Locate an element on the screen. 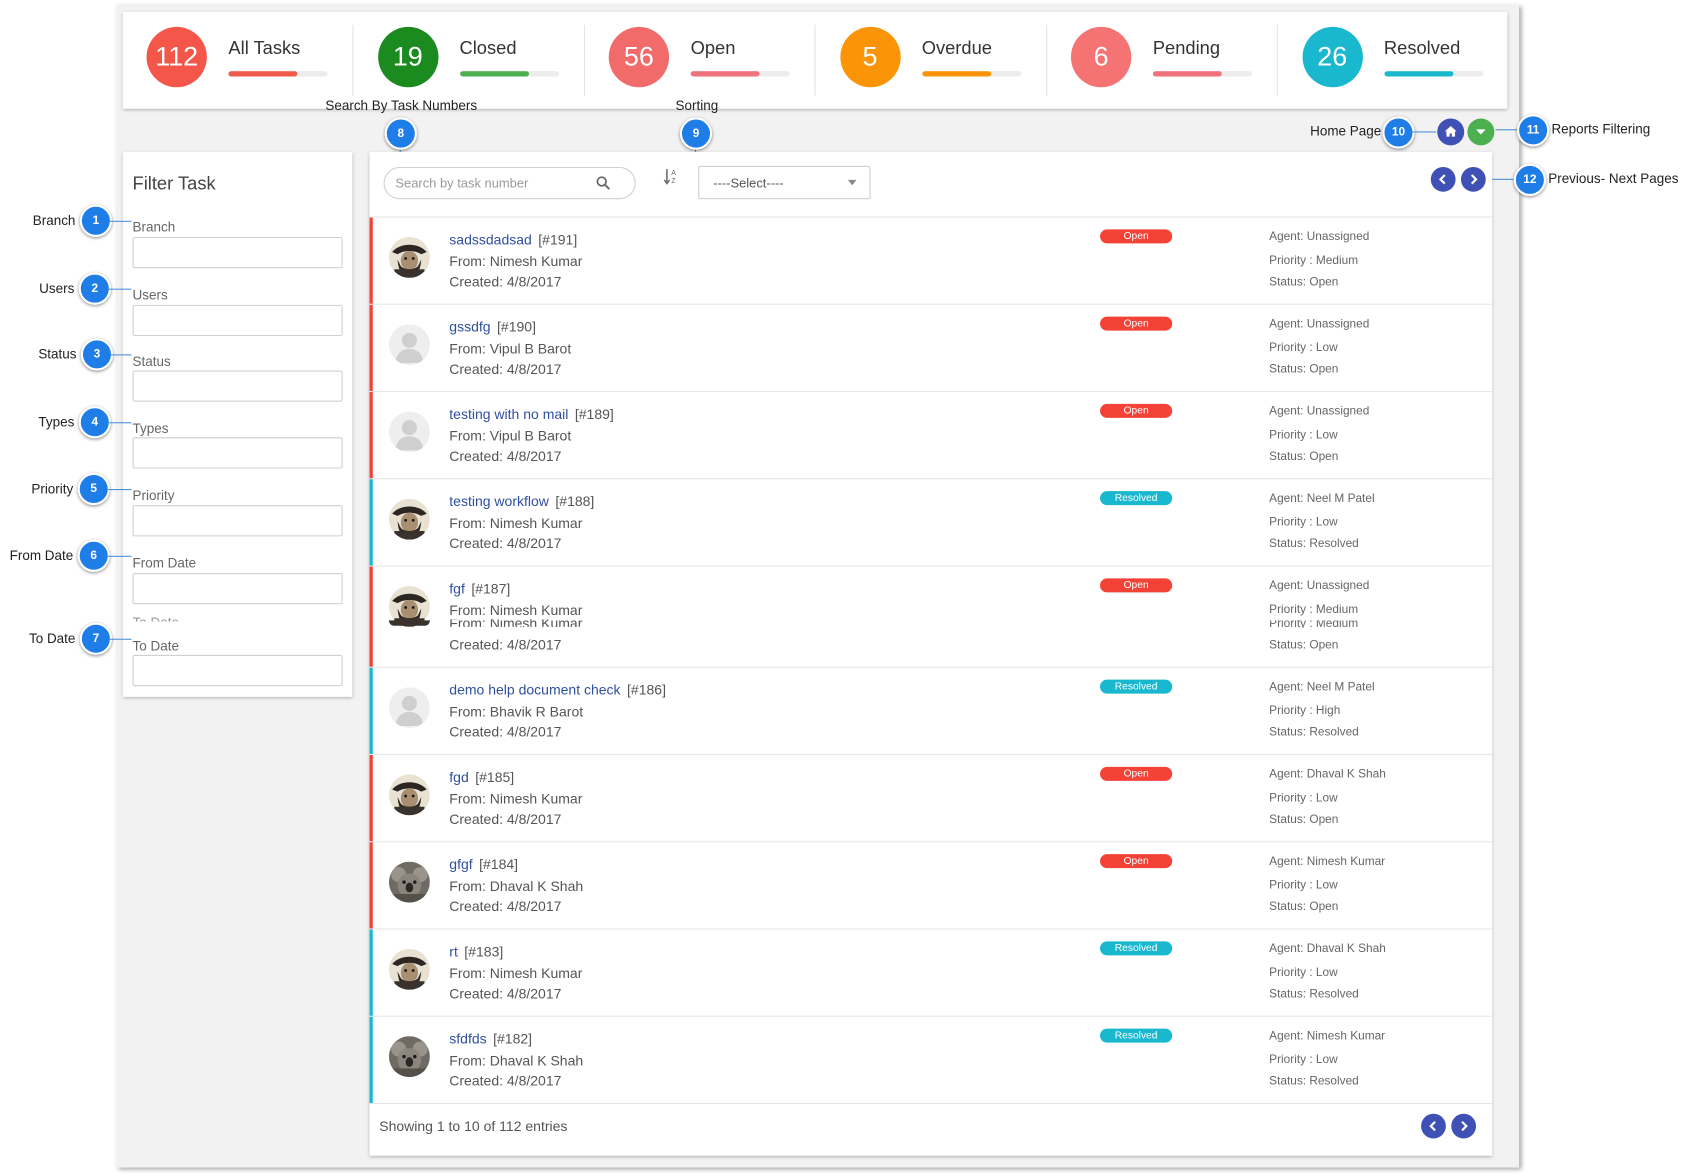  prev-page-button is located at coordinates (1443, 179).